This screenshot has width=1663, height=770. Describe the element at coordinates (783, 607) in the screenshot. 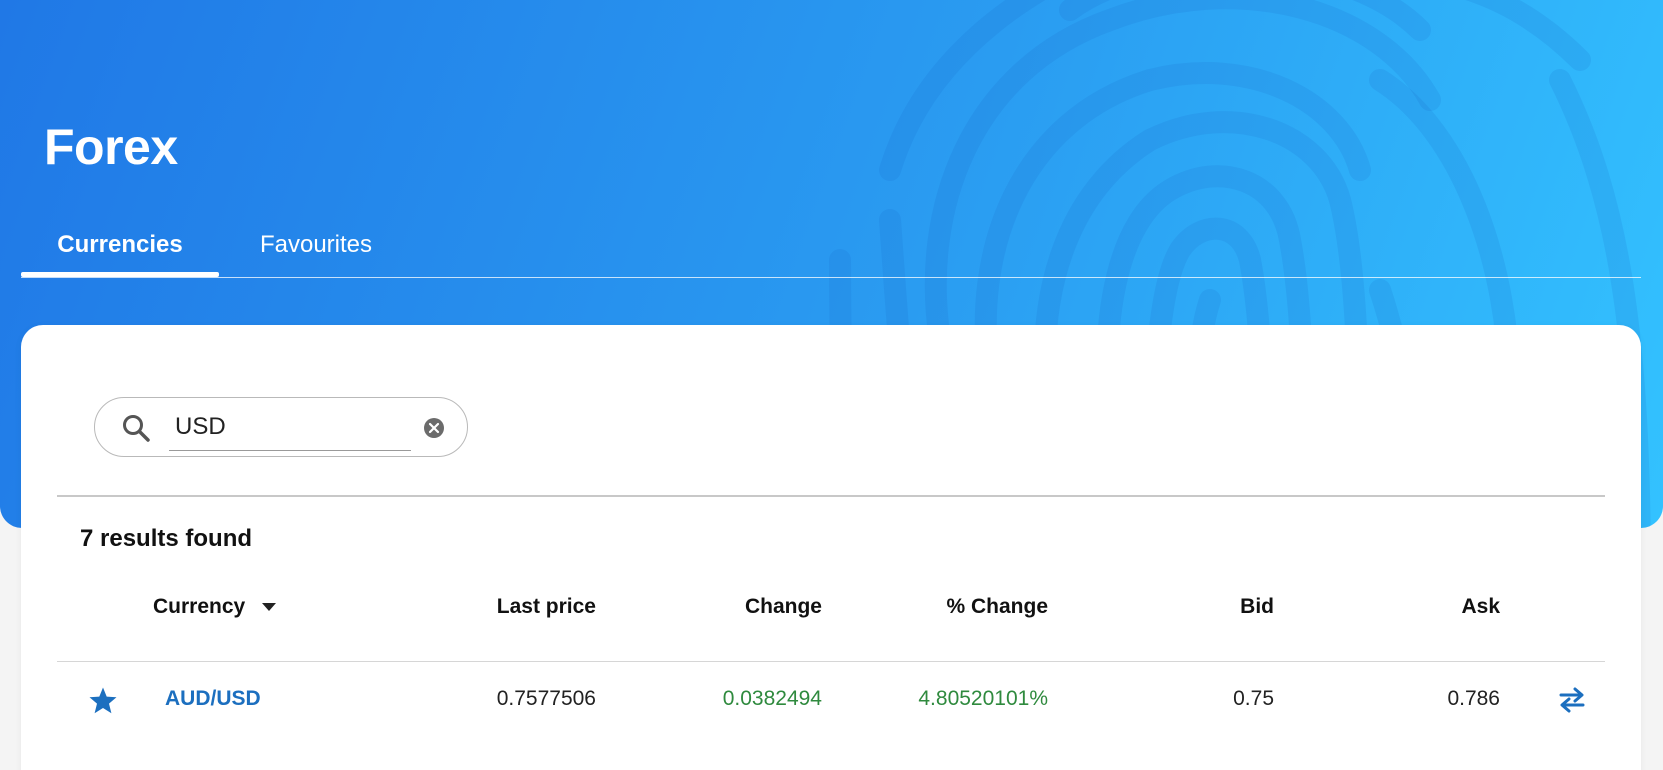

I see `column-change: Change` at that location.